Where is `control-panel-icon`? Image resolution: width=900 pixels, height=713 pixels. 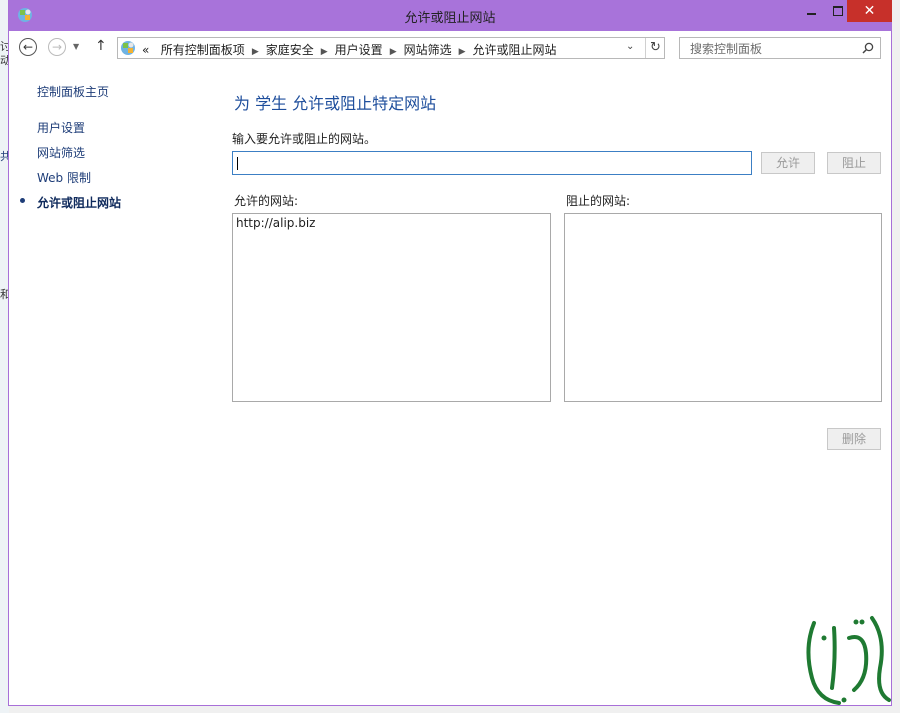
control-panel-icon is located at coordinates (128, 48).